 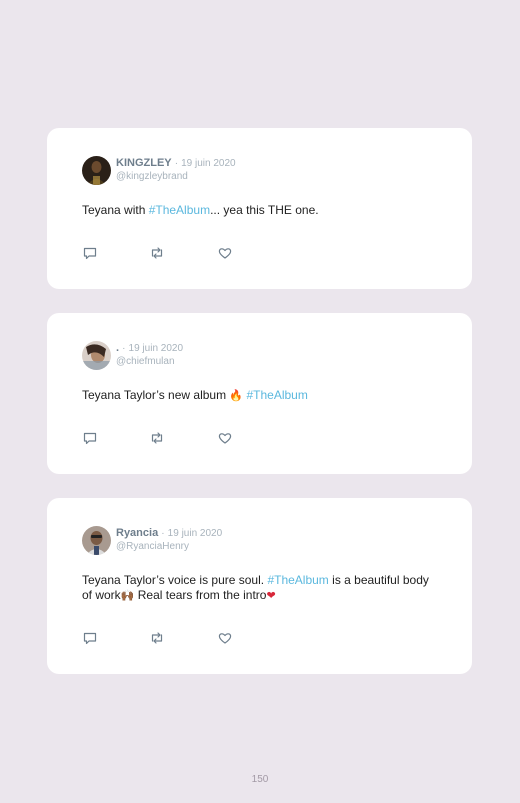 I want to click on author-name: ., so click(x=117, y=348).